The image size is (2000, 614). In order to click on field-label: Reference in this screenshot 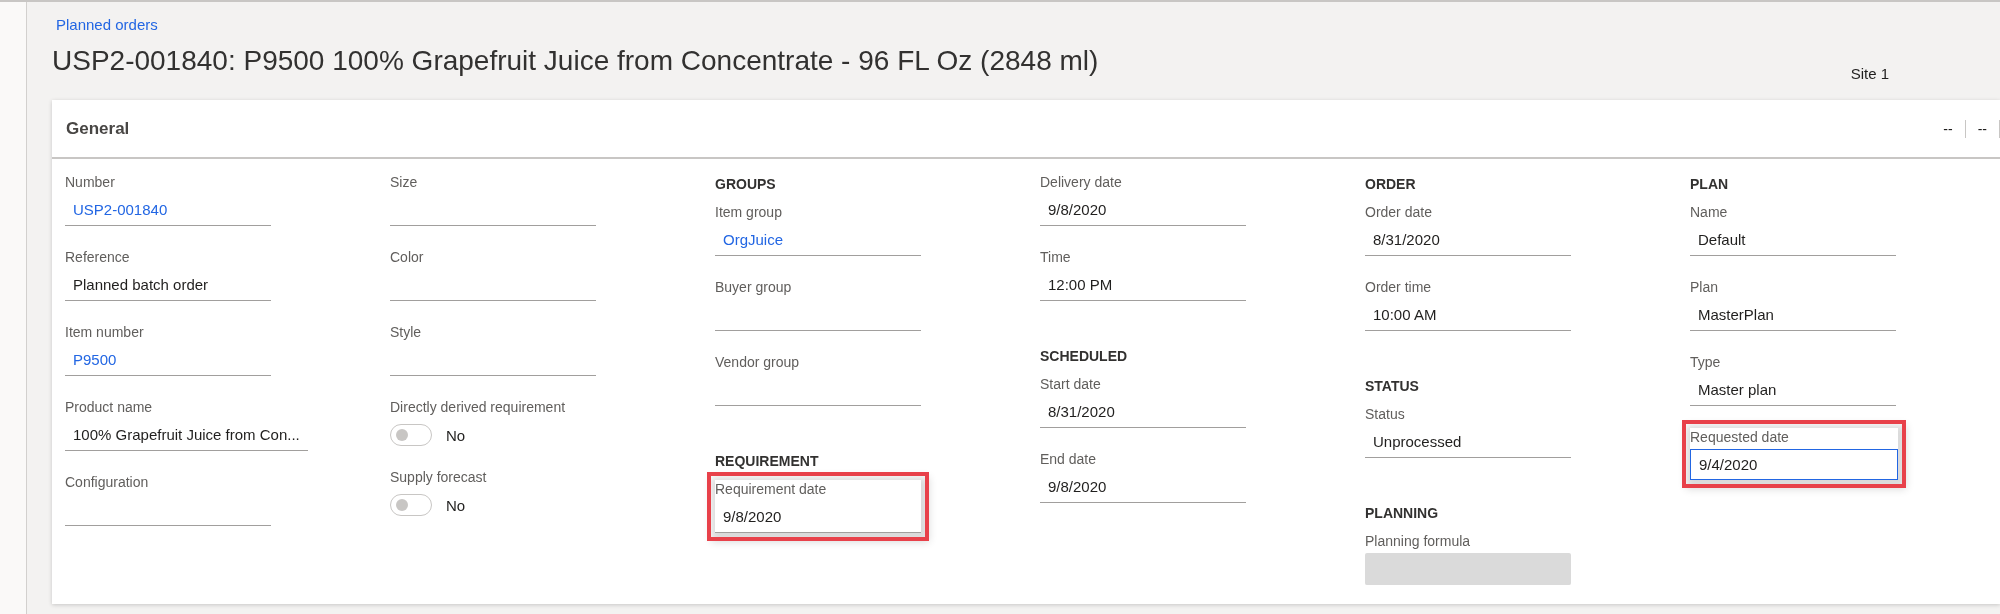, I will do `click(98, 257)`.